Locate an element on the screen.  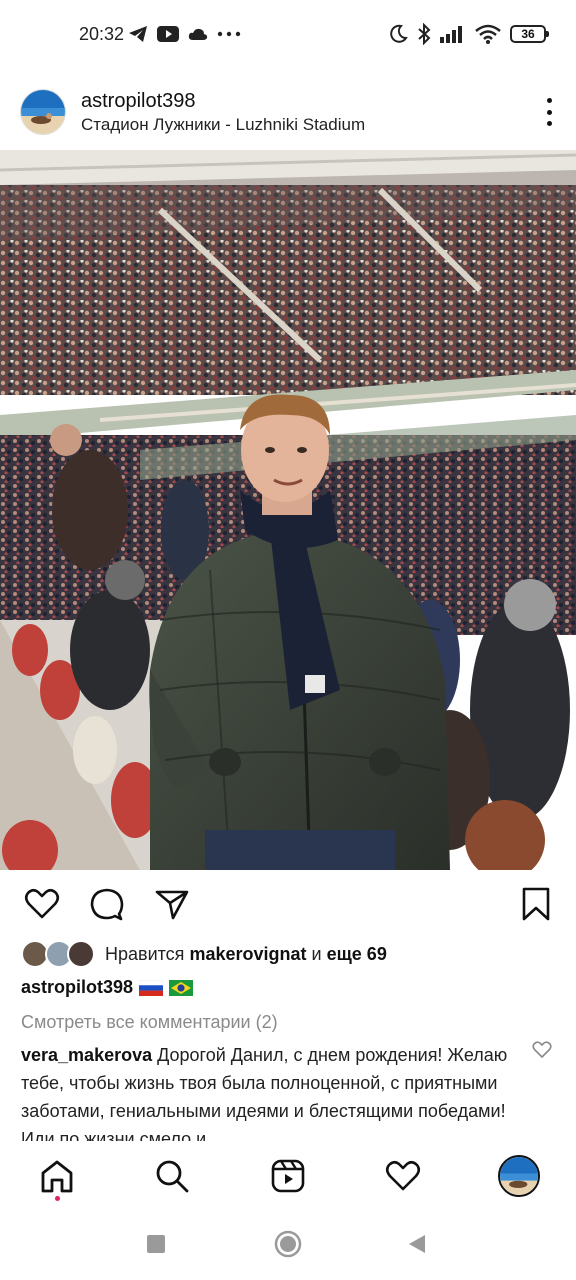
nav-search is located at coordinates (172, 1176).